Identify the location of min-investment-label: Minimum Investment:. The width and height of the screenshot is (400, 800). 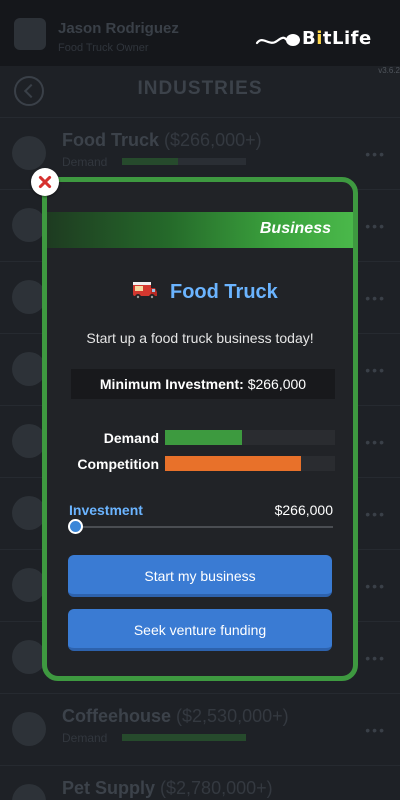
(171, 384).